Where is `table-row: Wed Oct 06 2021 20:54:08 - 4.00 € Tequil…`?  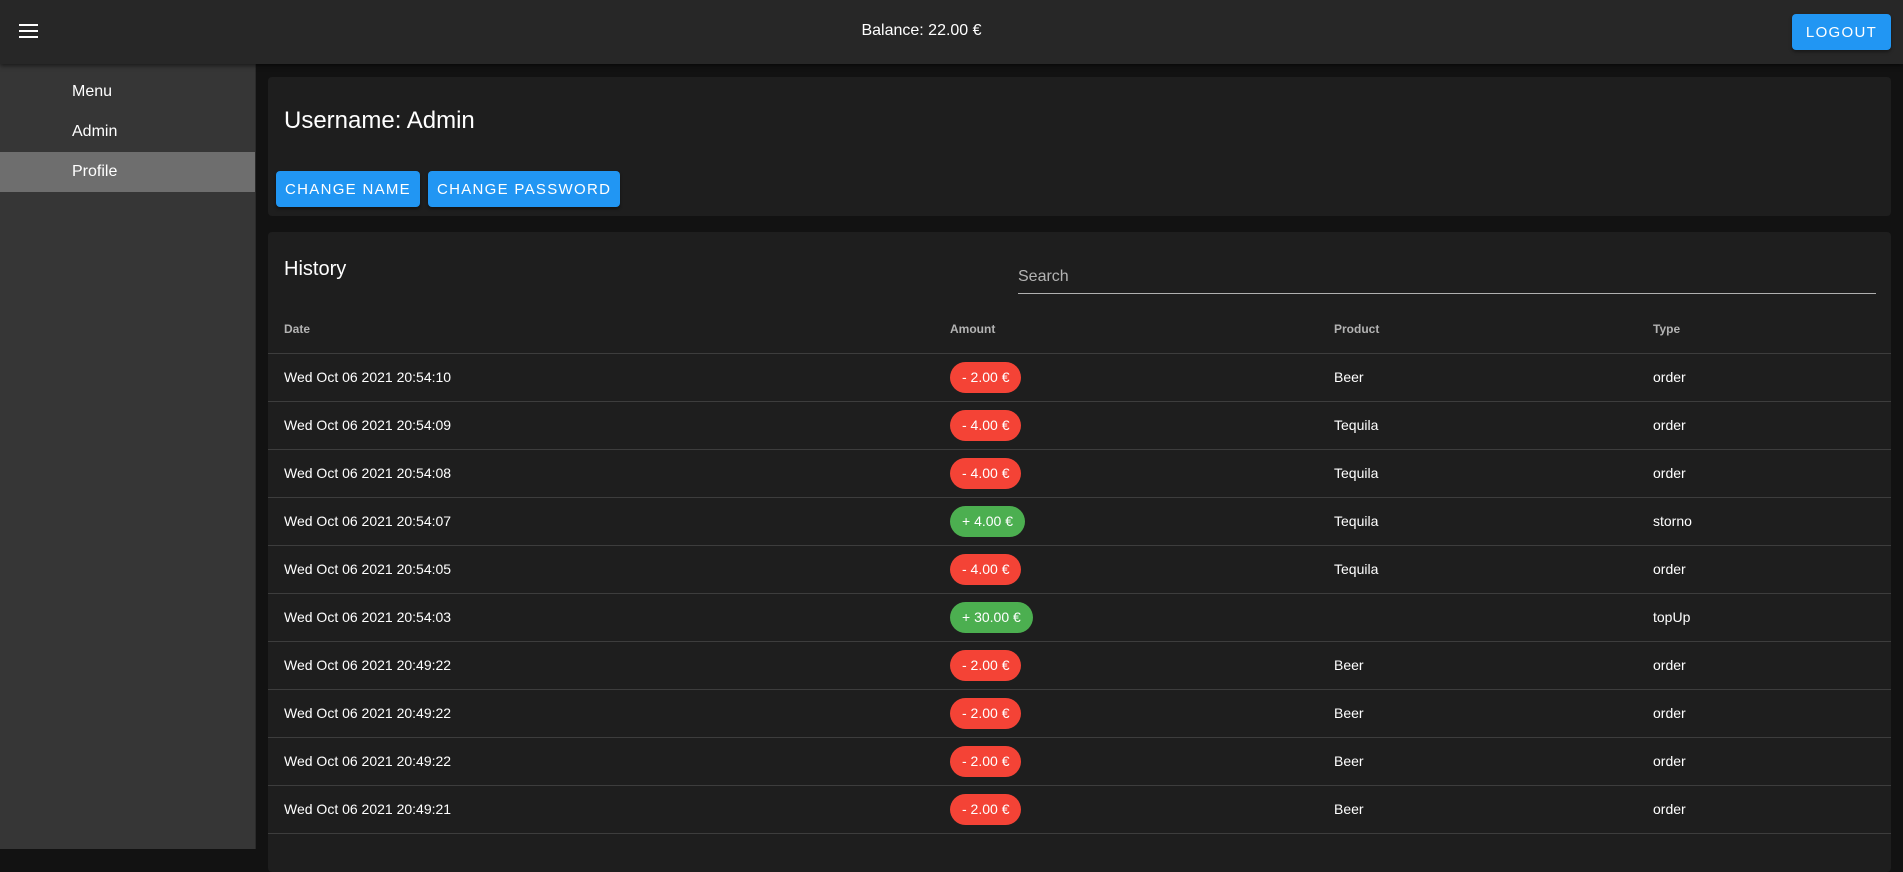
table-row: Wed Oct 06 2021 20:54:08 - 4.00 € Tequil… is located at coordinates (1079, 473).